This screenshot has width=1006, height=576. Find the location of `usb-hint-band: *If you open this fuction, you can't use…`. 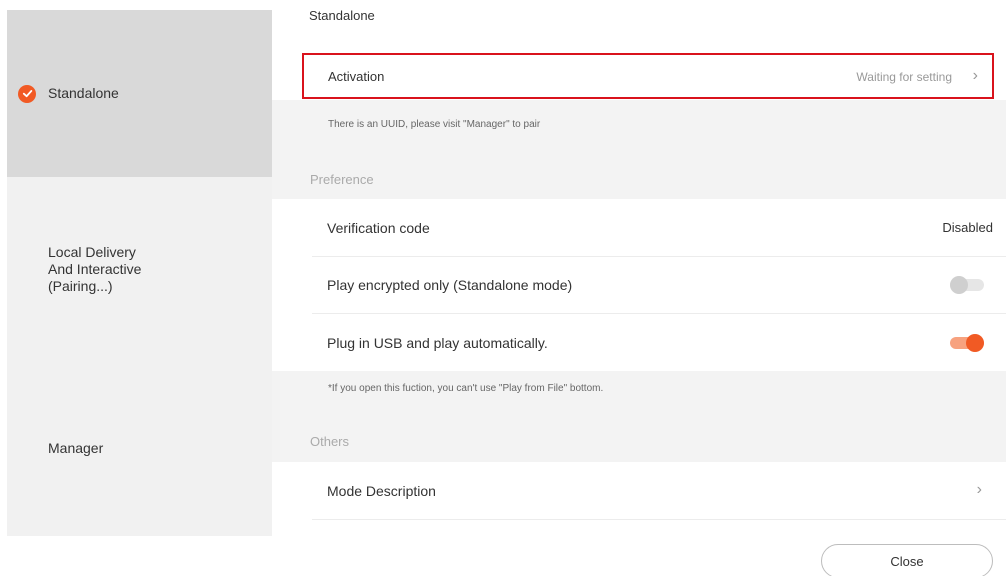

usb-hint-band: *If you open this fuction, you can't use… is located at coordinates (639, 416).